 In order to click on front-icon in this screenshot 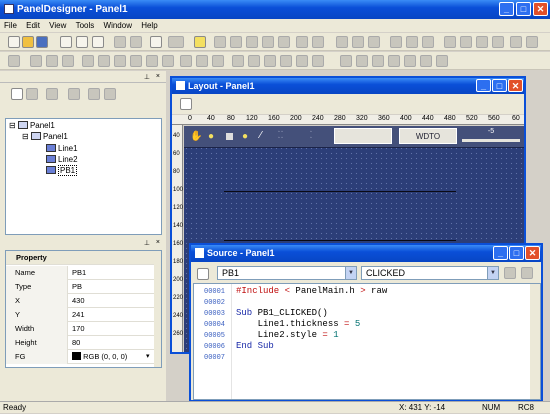, I will do `click(378, 61)`.